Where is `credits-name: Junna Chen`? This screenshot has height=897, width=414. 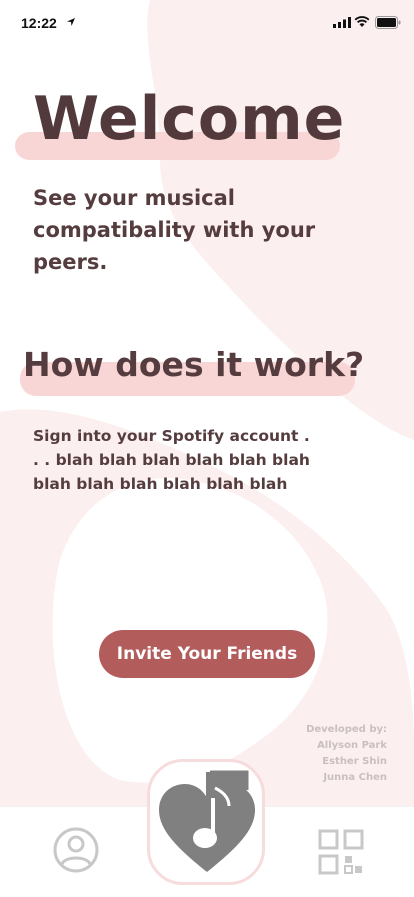
credits-name: Junna Chen is located at coordinates (355, 777).